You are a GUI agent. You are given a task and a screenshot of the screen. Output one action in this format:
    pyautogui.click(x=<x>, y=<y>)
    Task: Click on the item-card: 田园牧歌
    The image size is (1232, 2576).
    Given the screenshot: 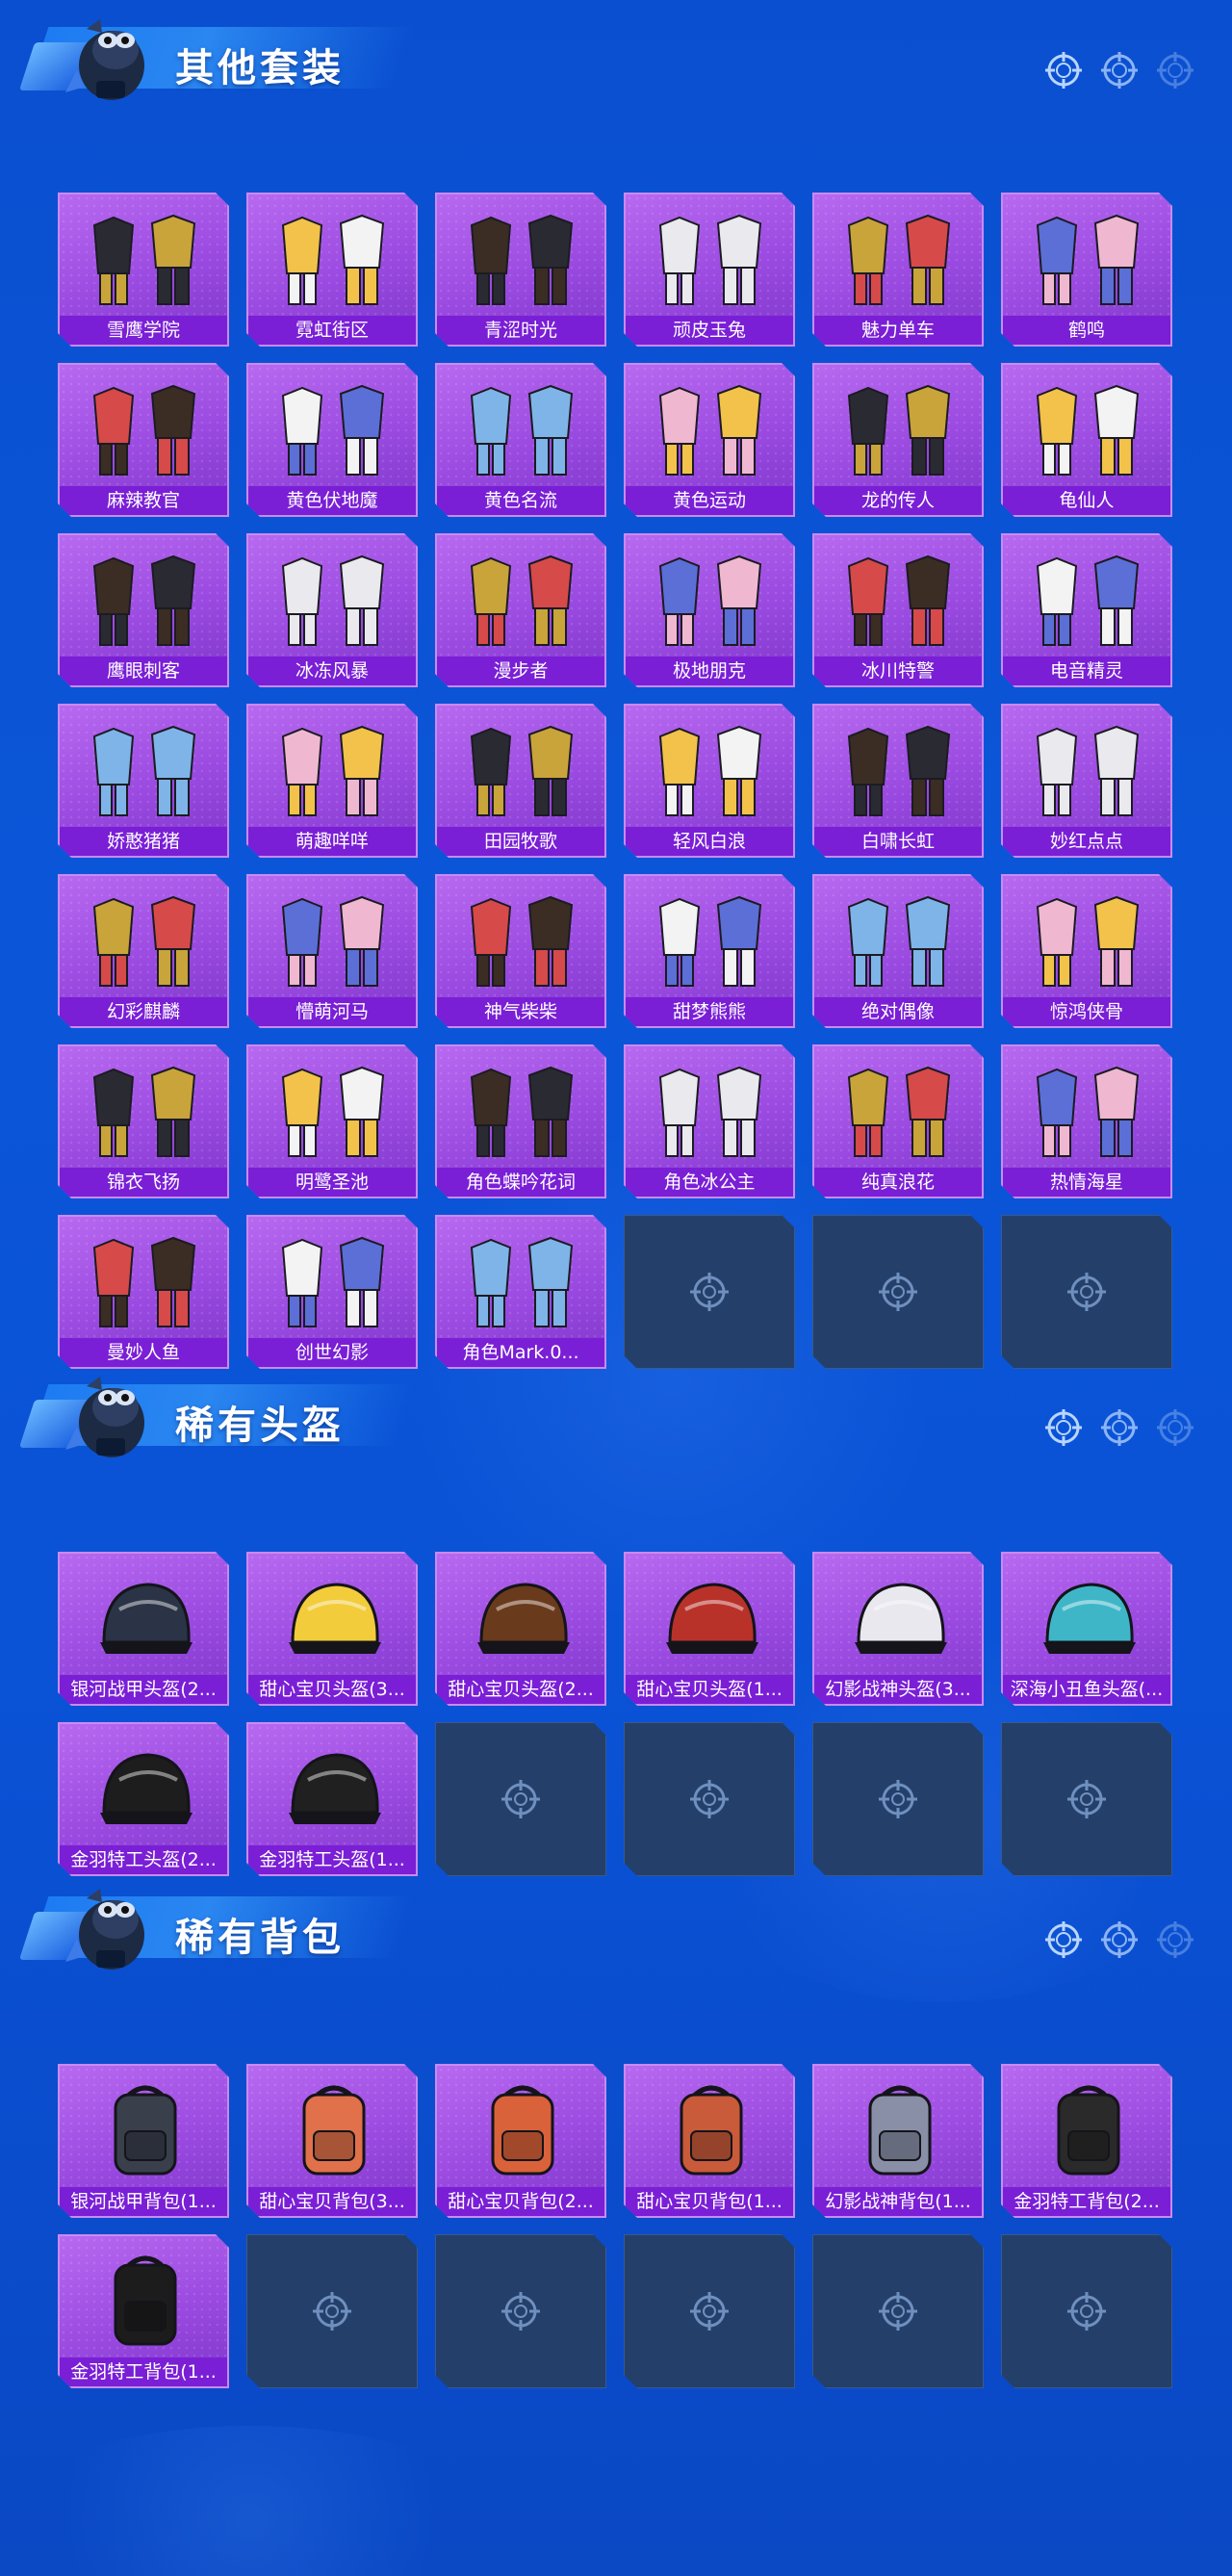 What is the action you would take?
    pyautogui.click(x=520, y=781)
    